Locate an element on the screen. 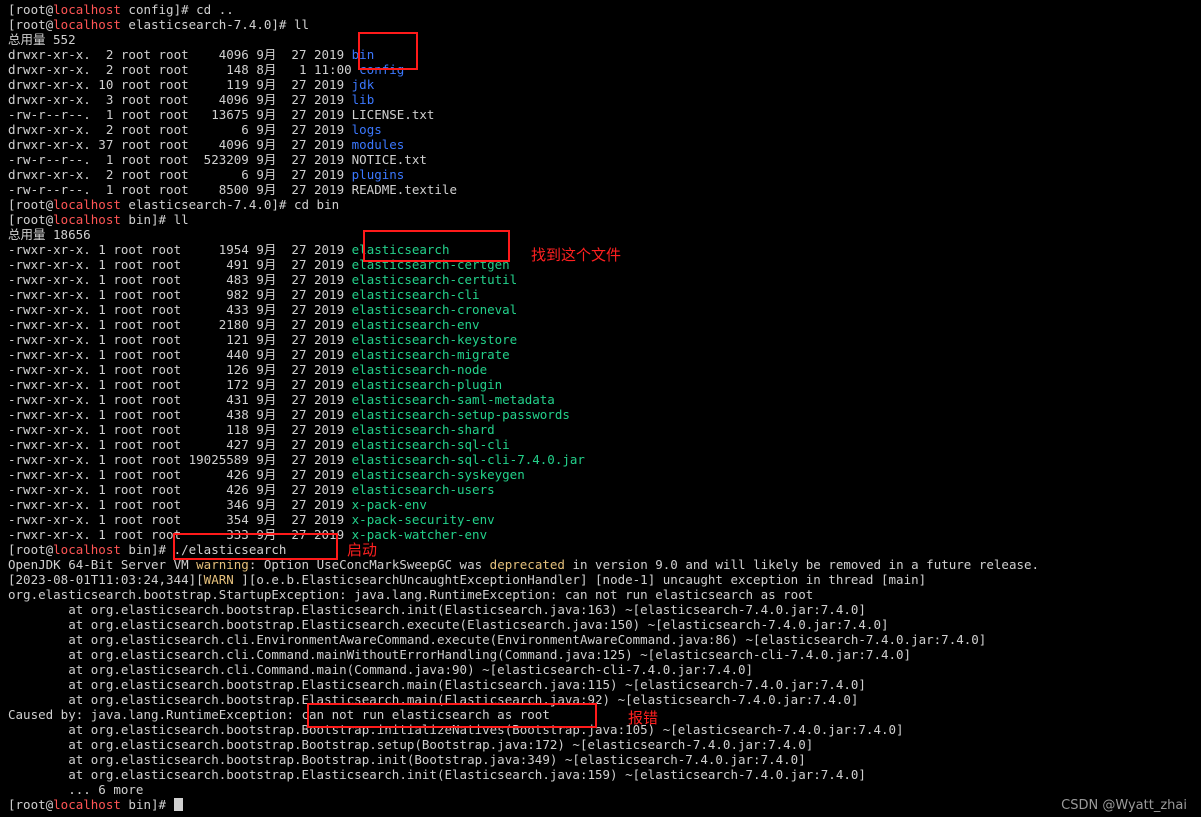  terminal-text: x-pack-security-env is located at coordinates (423, 519).